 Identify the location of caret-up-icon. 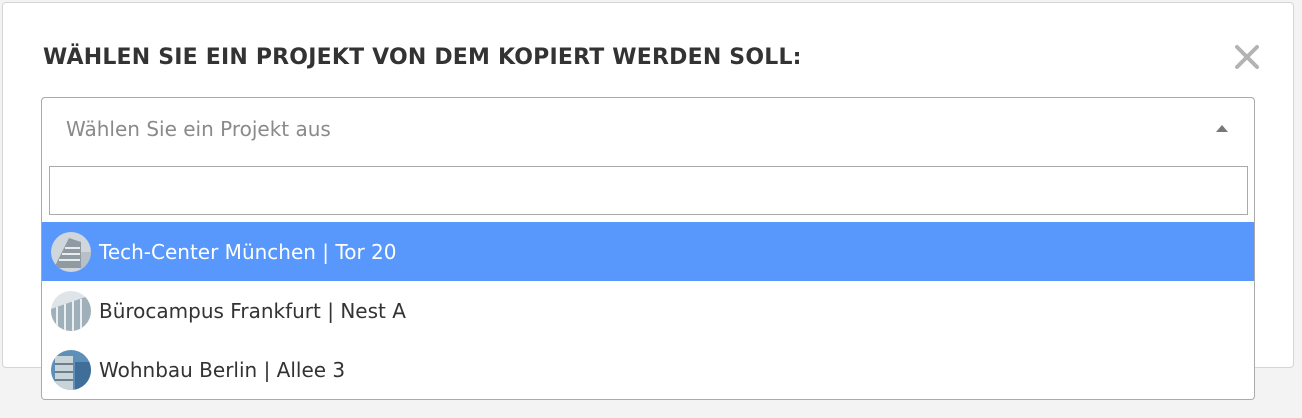
(1222, 128).